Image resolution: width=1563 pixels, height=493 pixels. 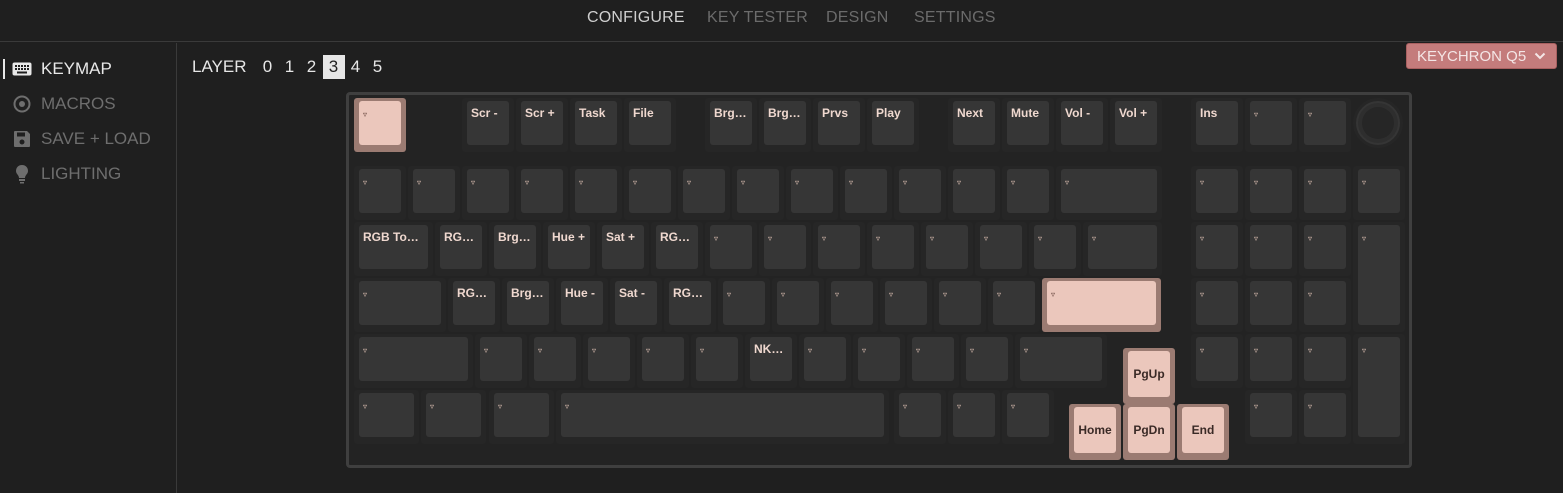 What do you see at coordinates (1217, 305) in the screenshot?
I see `key-row3-13: ▿` at bounding box center [1217, 305].